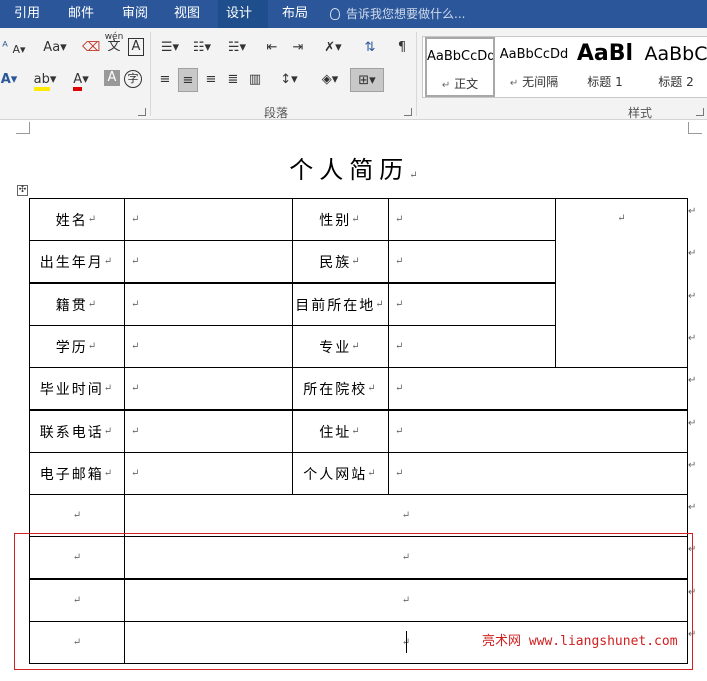 The image size is (707, 681). What do you see at coordinates (77, 473) in the screenshot?
I see `label-cell: 电子邮箱 ↵` at bounding box center [77, 473].